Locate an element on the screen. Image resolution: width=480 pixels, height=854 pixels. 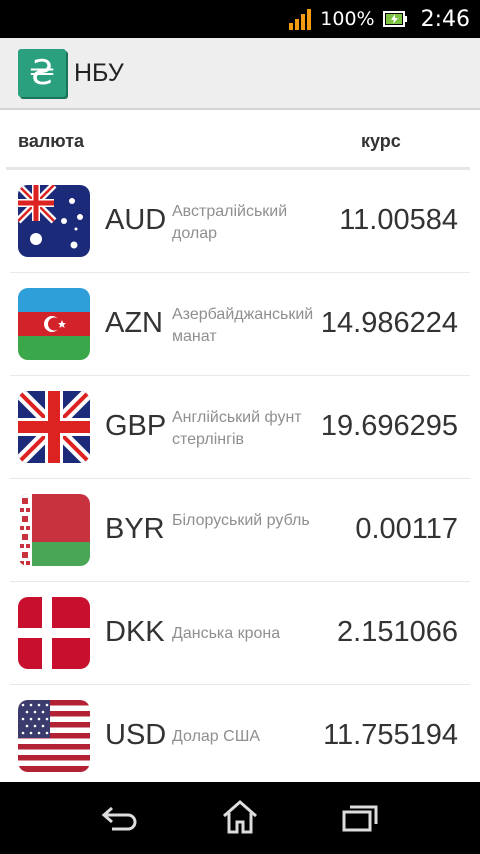
denmark-flag-icon is located at coordinates (54, 633).